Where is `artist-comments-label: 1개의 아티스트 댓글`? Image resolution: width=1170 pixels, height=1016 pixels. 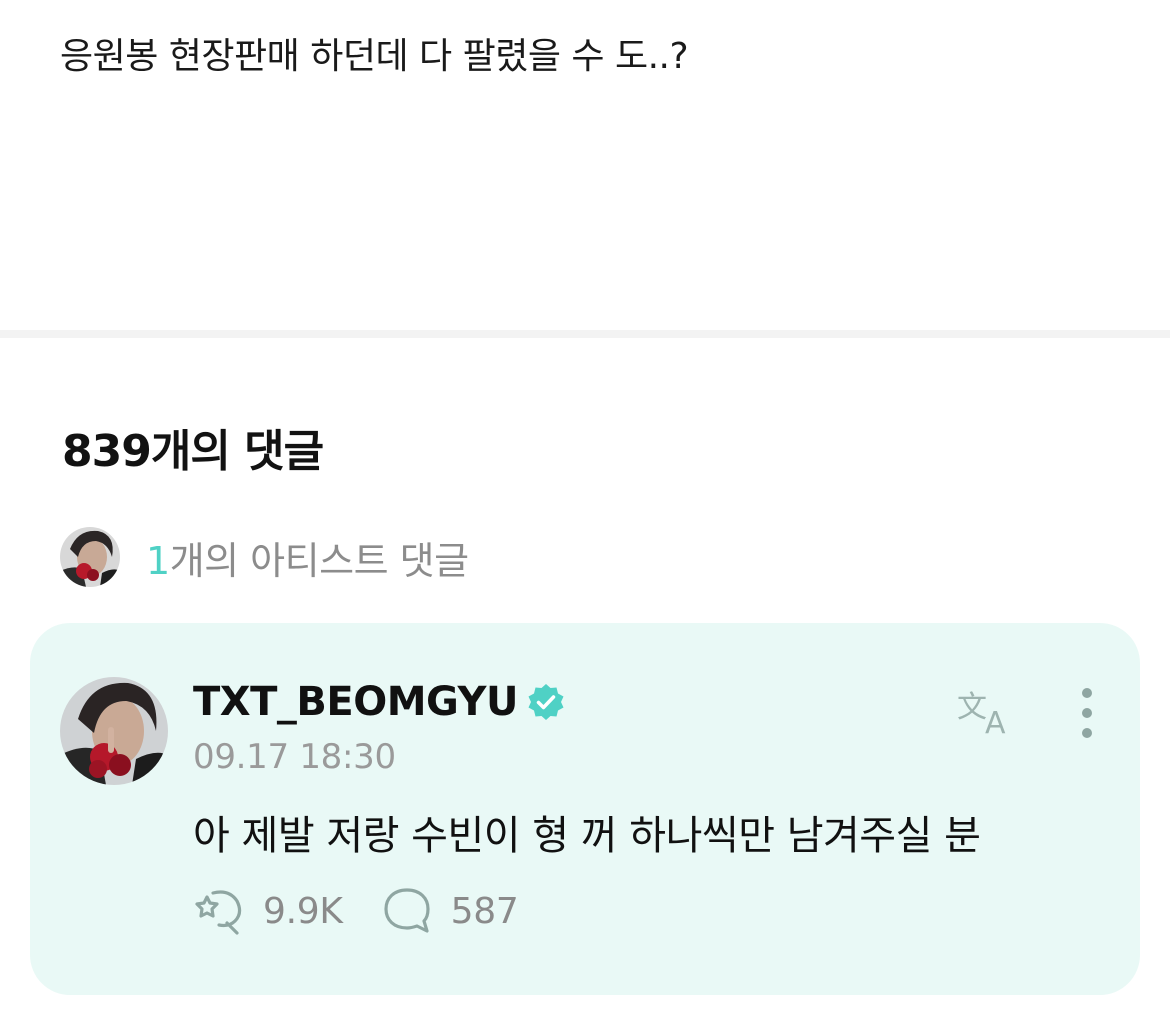 artist-comments-label: 1개의 아티스트 댓글 is located at coordinates (307, 557).